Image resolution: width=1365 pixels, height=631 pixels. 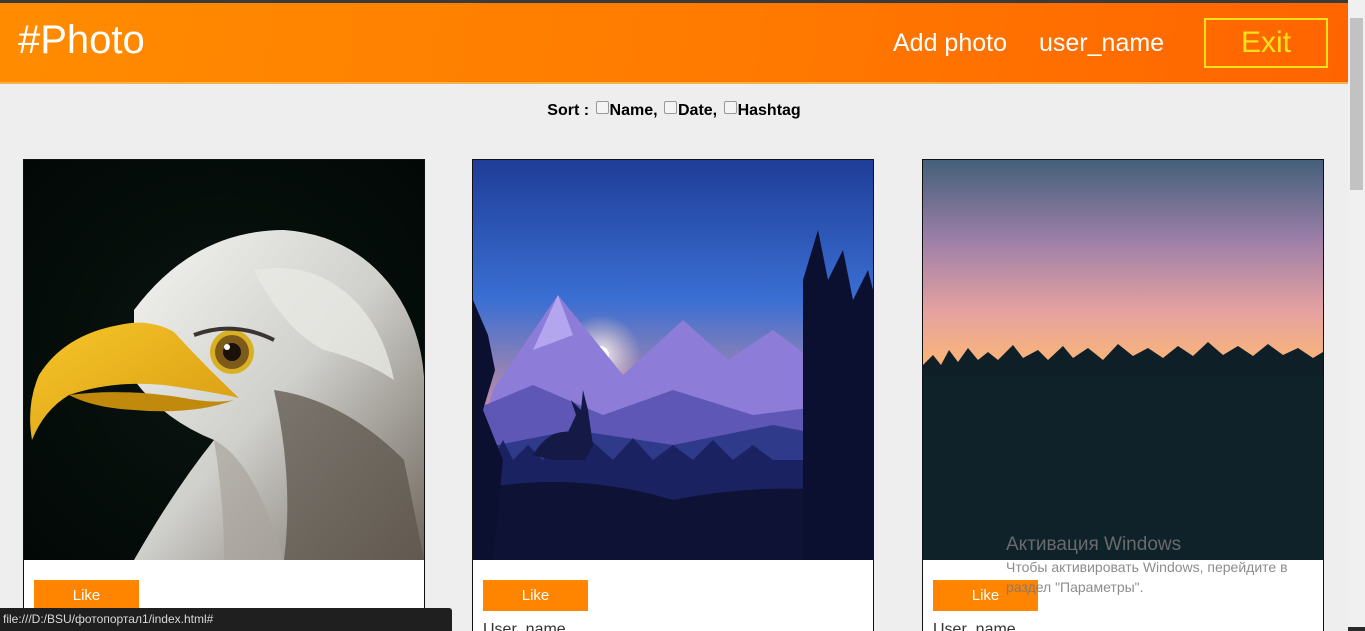 What do you see at coordinates (730, 107) in the screenshot?
I see `sort-hashtag-checkbox` at bounding box center [730, 107].